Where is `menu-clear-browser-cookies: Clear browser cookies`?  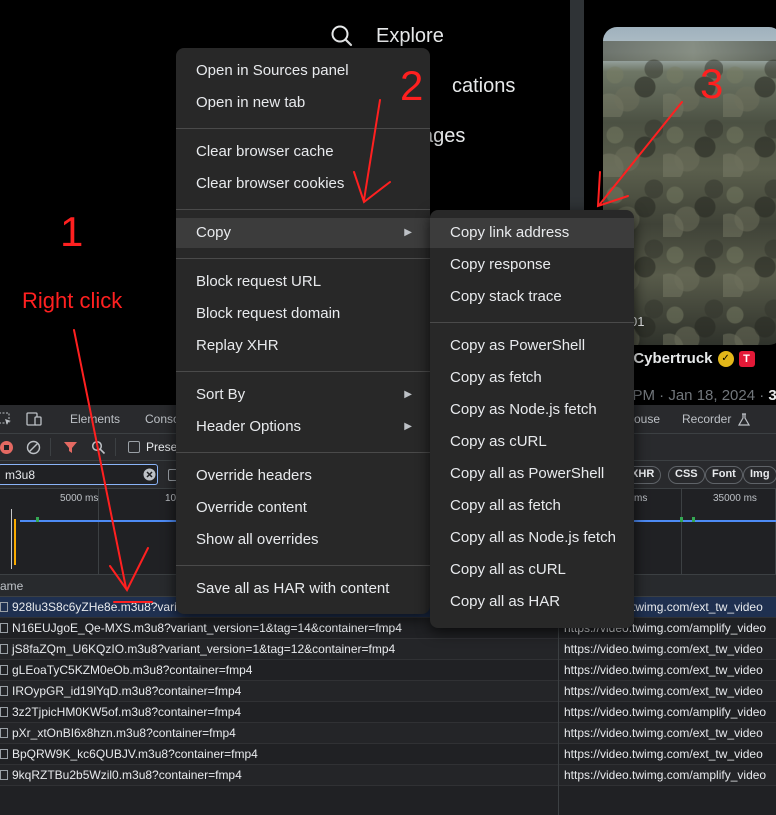 menu-clear-browser-cookies: Clear browser cookies is located at coordinates (303, 184).